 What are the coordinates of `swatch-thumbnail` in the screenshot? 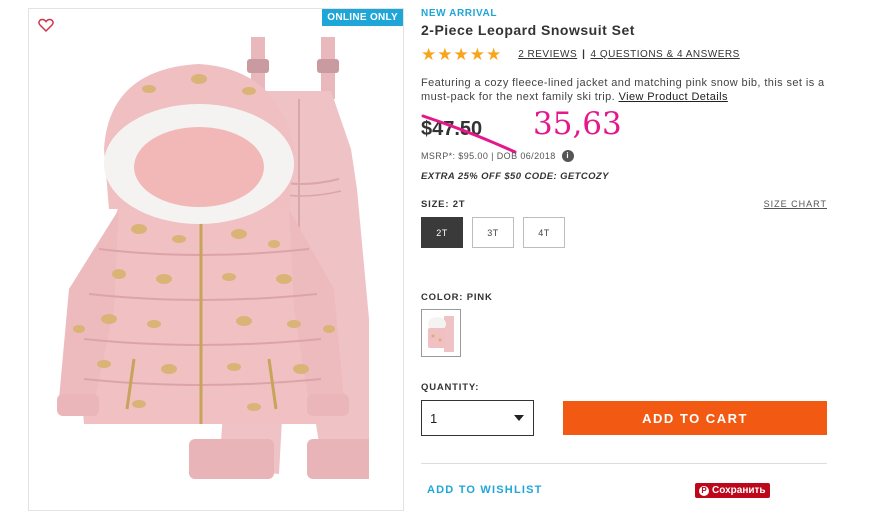 It's located at (441, 334).